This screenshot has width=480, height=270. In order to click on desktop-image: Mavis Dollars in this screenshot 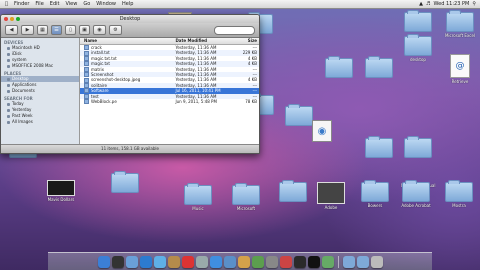, I will do `click(61, 191)`.